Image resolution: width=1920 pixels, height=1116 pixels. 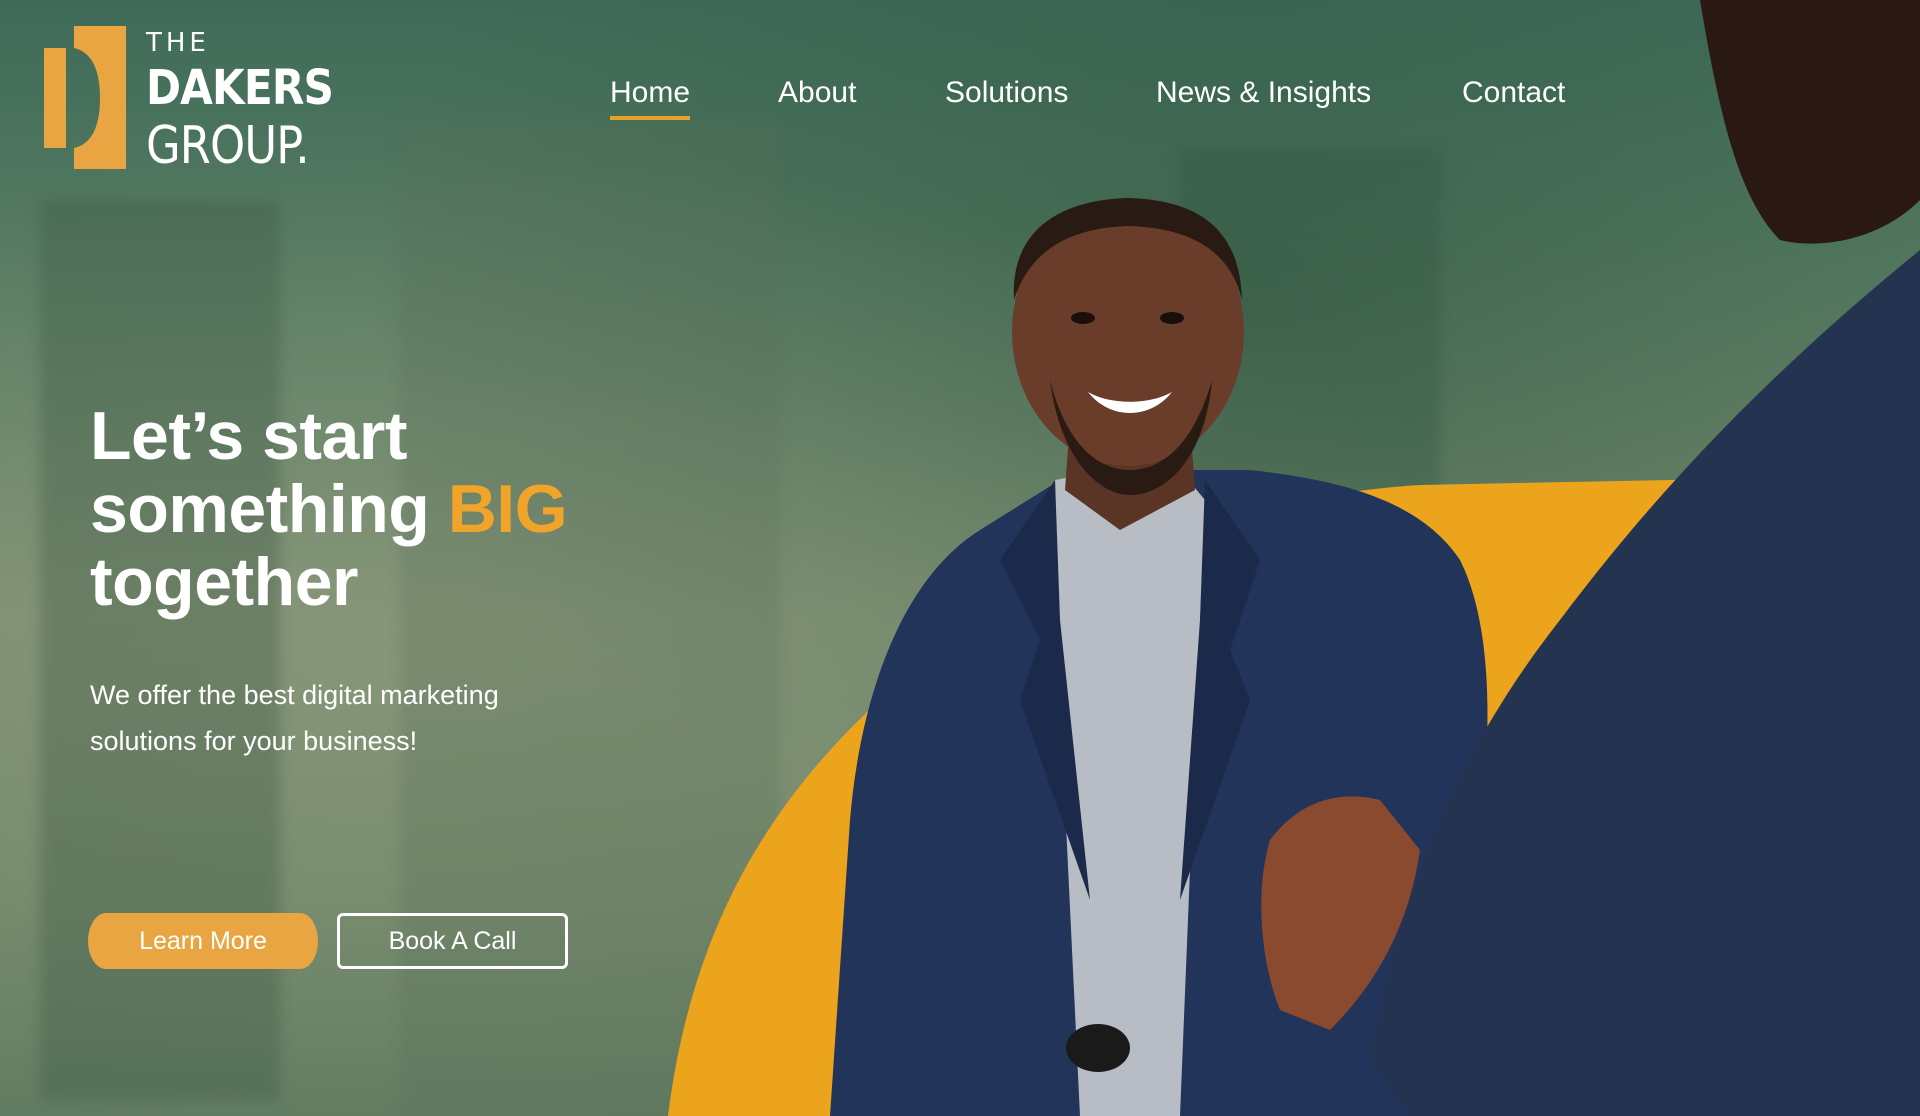 I want to click on logo-text-dakers: DAKERS, so click(x=240, y=88).